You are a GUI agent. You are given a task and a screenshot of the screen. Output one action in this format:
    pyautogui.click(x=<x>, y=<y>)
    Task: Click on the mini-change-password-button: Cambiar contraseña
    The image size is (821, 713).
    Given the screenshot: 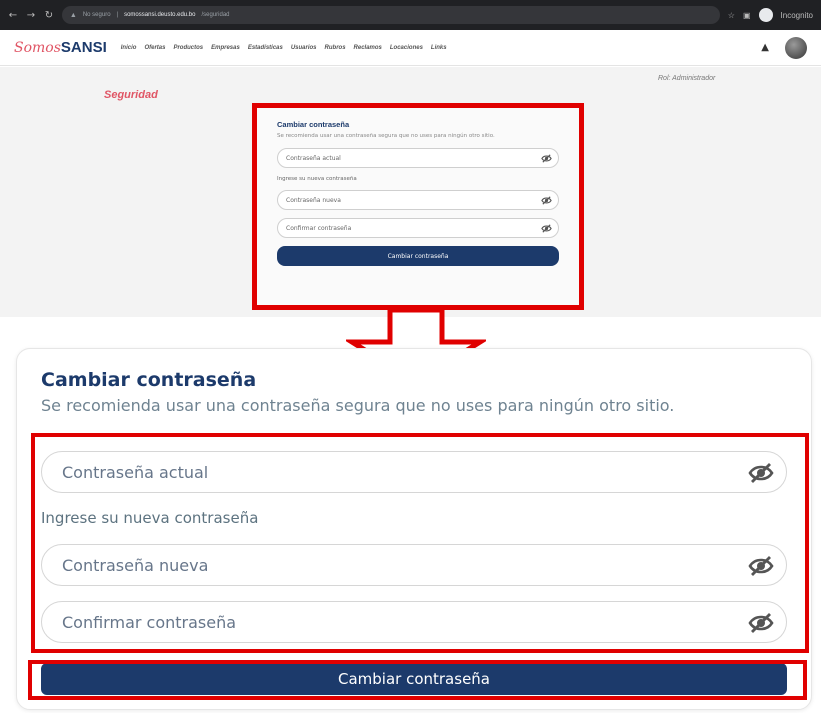 What is the action you would take?
    pyautogui.click(x=418, y=256)
    